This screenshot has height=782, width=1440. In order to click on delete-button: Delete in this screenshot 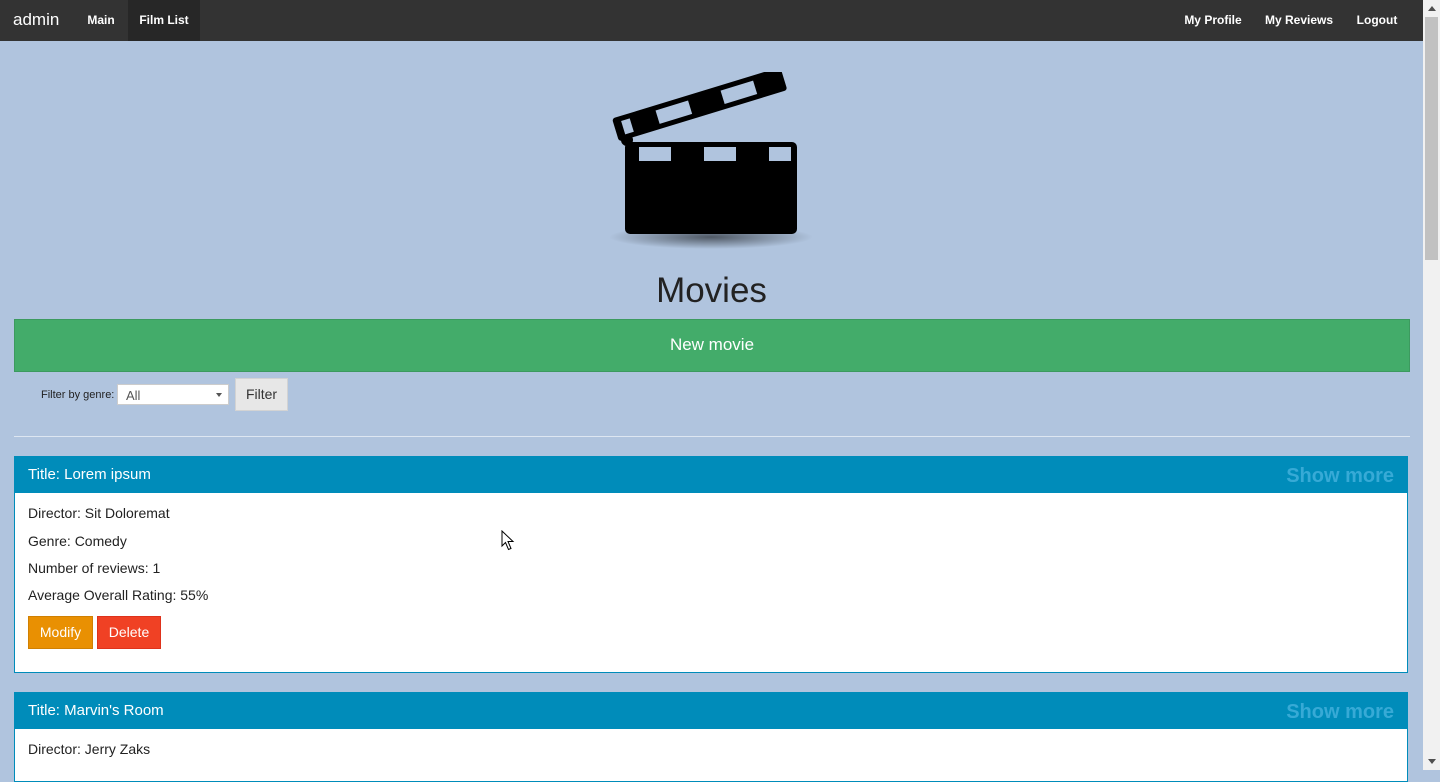, I will do `click(129, 632)`.